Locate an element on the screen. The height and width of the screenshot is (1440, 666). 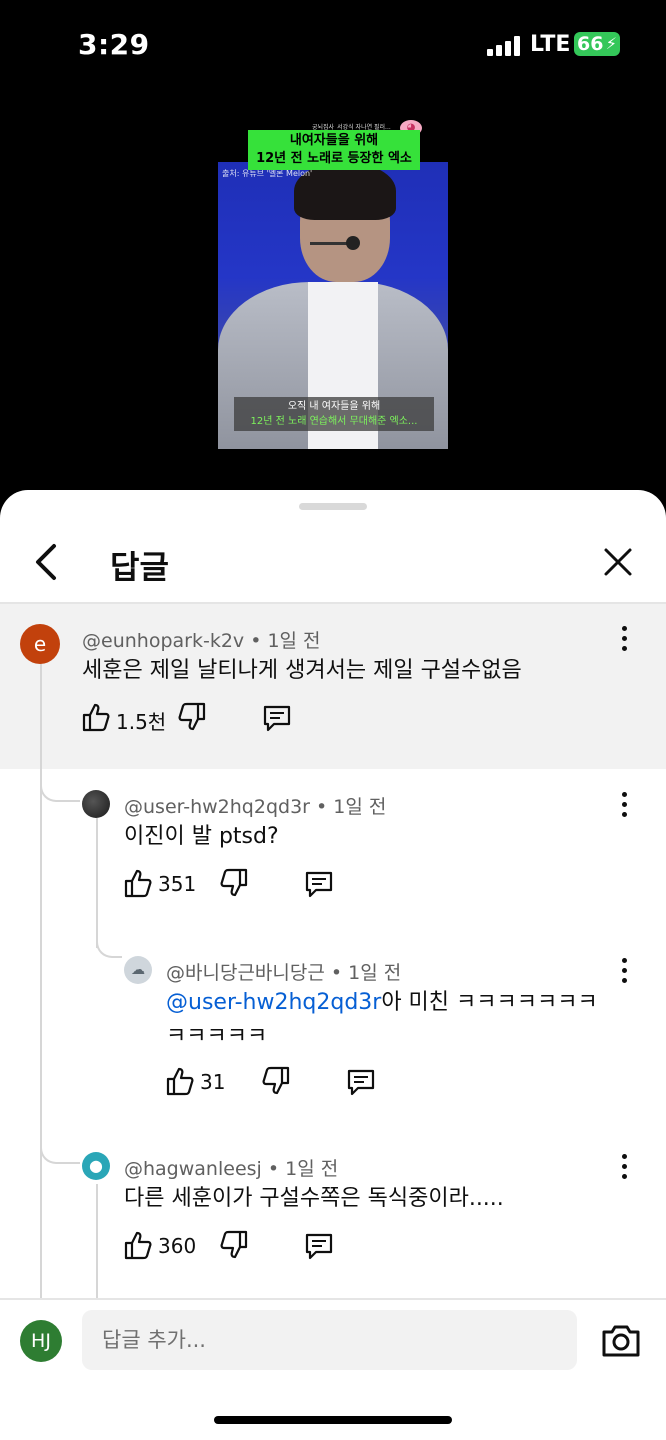
comment-meta: @eunhopark-k2v • 1일 전 is located at coordinates (201, 641).